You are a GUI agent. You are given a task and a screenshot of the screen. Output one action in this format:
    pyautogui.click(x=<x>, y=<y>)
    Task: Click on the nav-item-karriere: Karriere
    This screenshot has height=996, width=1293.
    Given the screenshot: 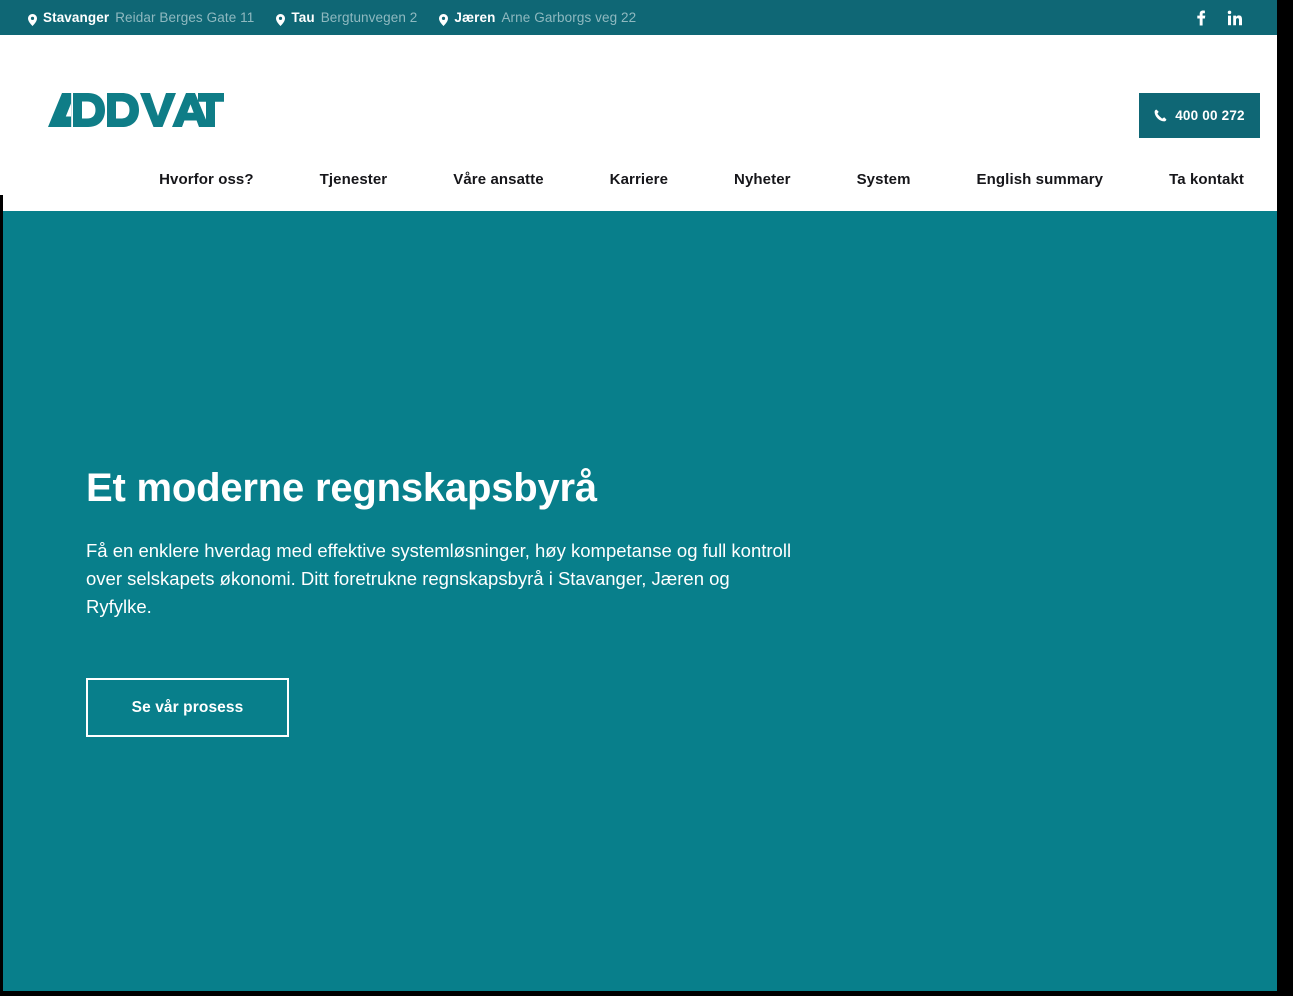 What is the action you would take?
    pyautogui.click(x=639, y=179)
    